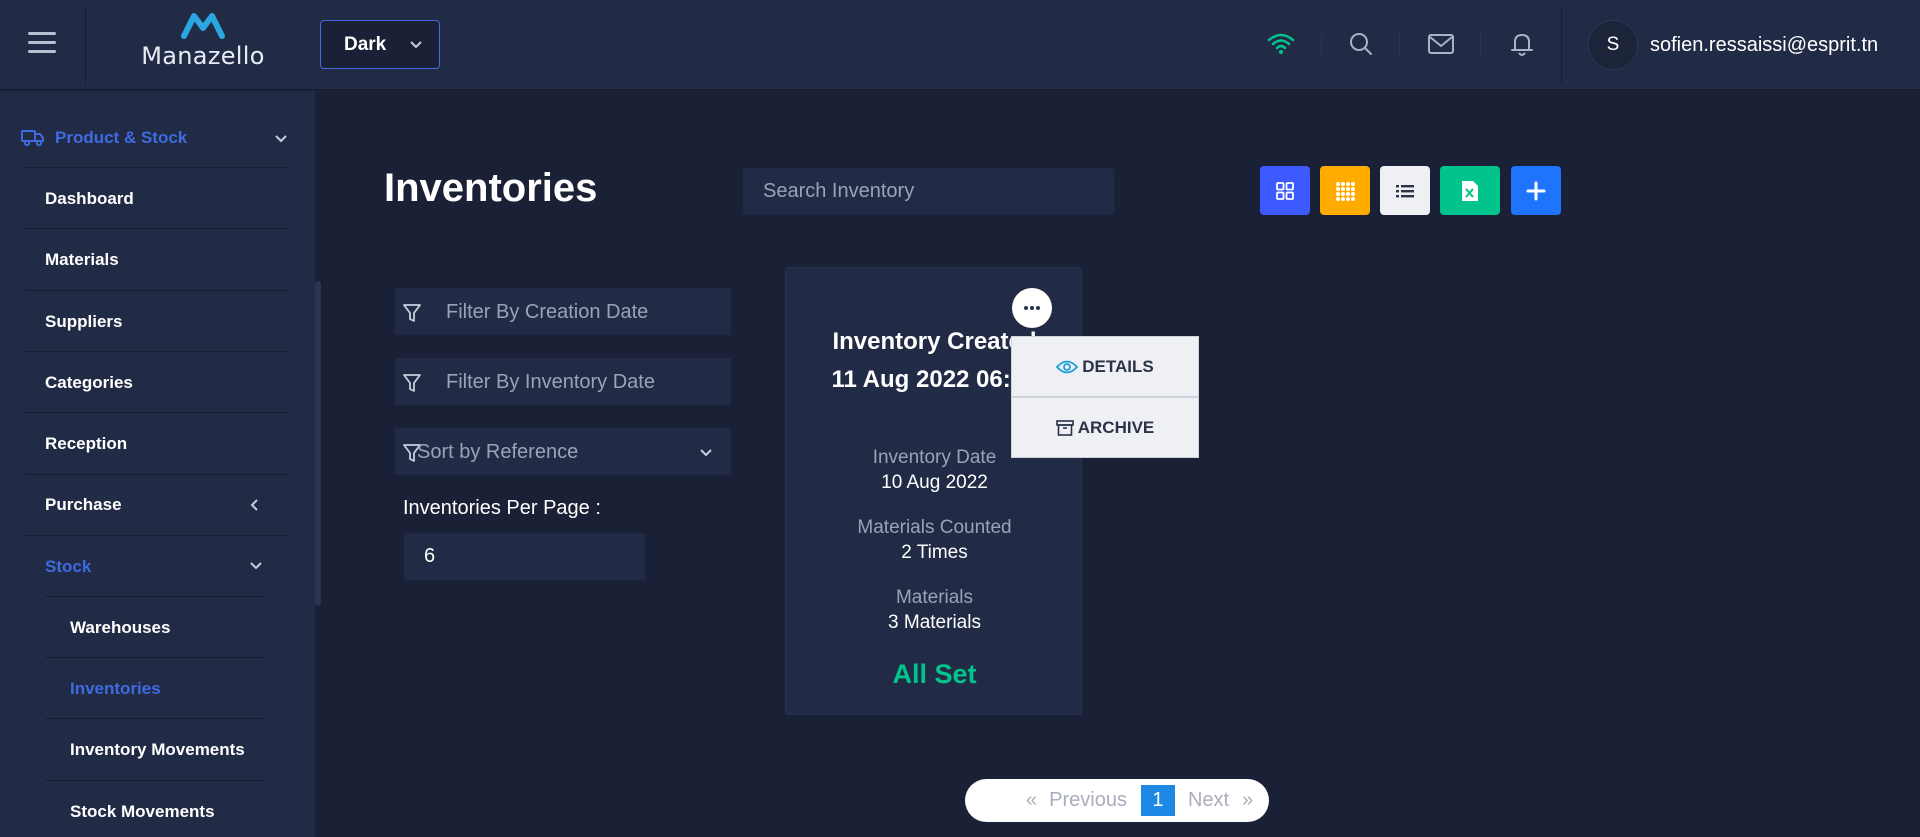 The width and height of the screenshot is (1920, 837). I want to click on grid-view-button, so click(1285, 190).